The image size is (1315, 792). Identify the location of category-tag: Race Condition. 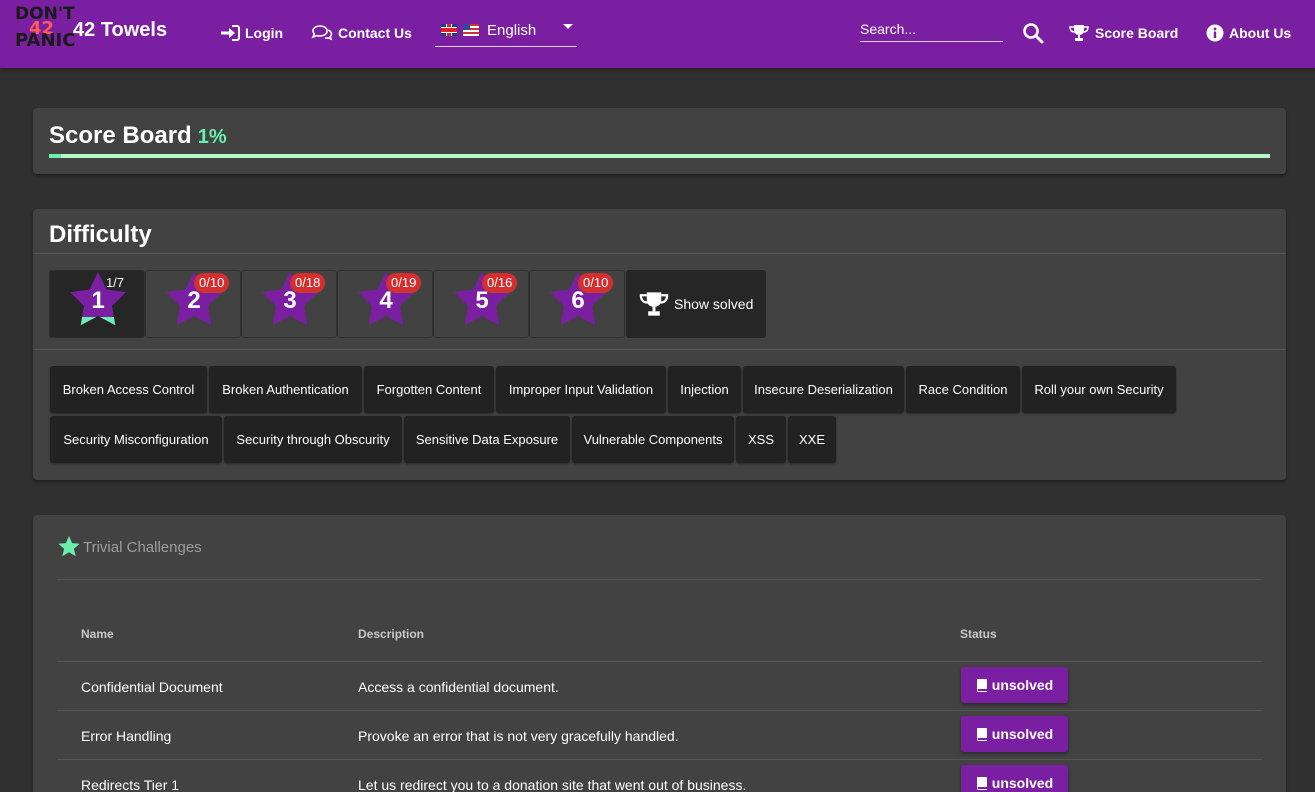
(963, 389).